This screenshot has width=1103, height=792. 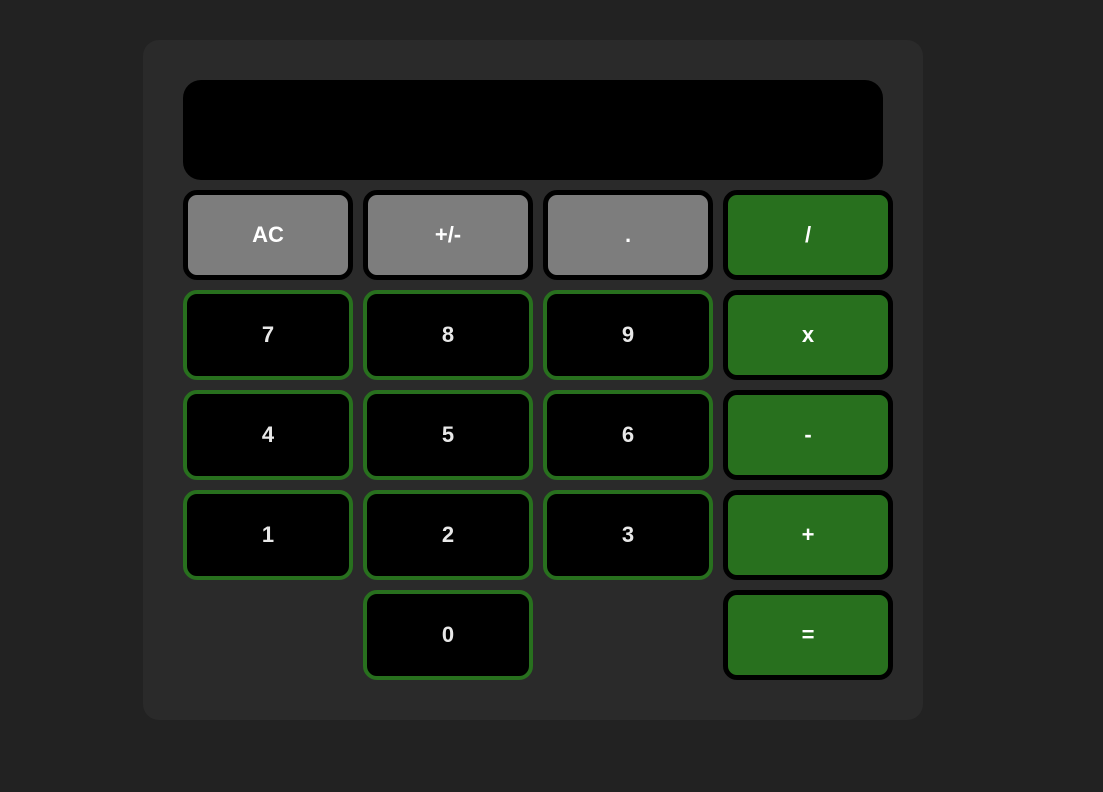 What do you see at coordinates (448, 535) in the screenshot?
I see `digit-2-button: 2` at bounding box center [448, 535].